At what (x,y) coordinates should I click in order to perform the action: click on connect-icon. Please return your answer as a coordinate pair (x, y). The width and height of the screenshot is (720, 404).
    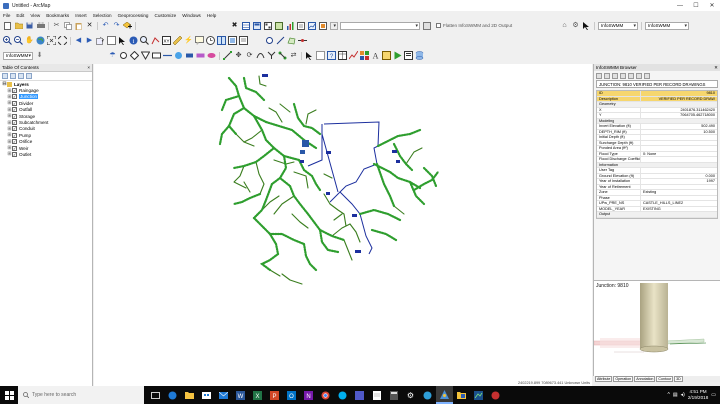
    Looking at the image, I should click on (282, 55).